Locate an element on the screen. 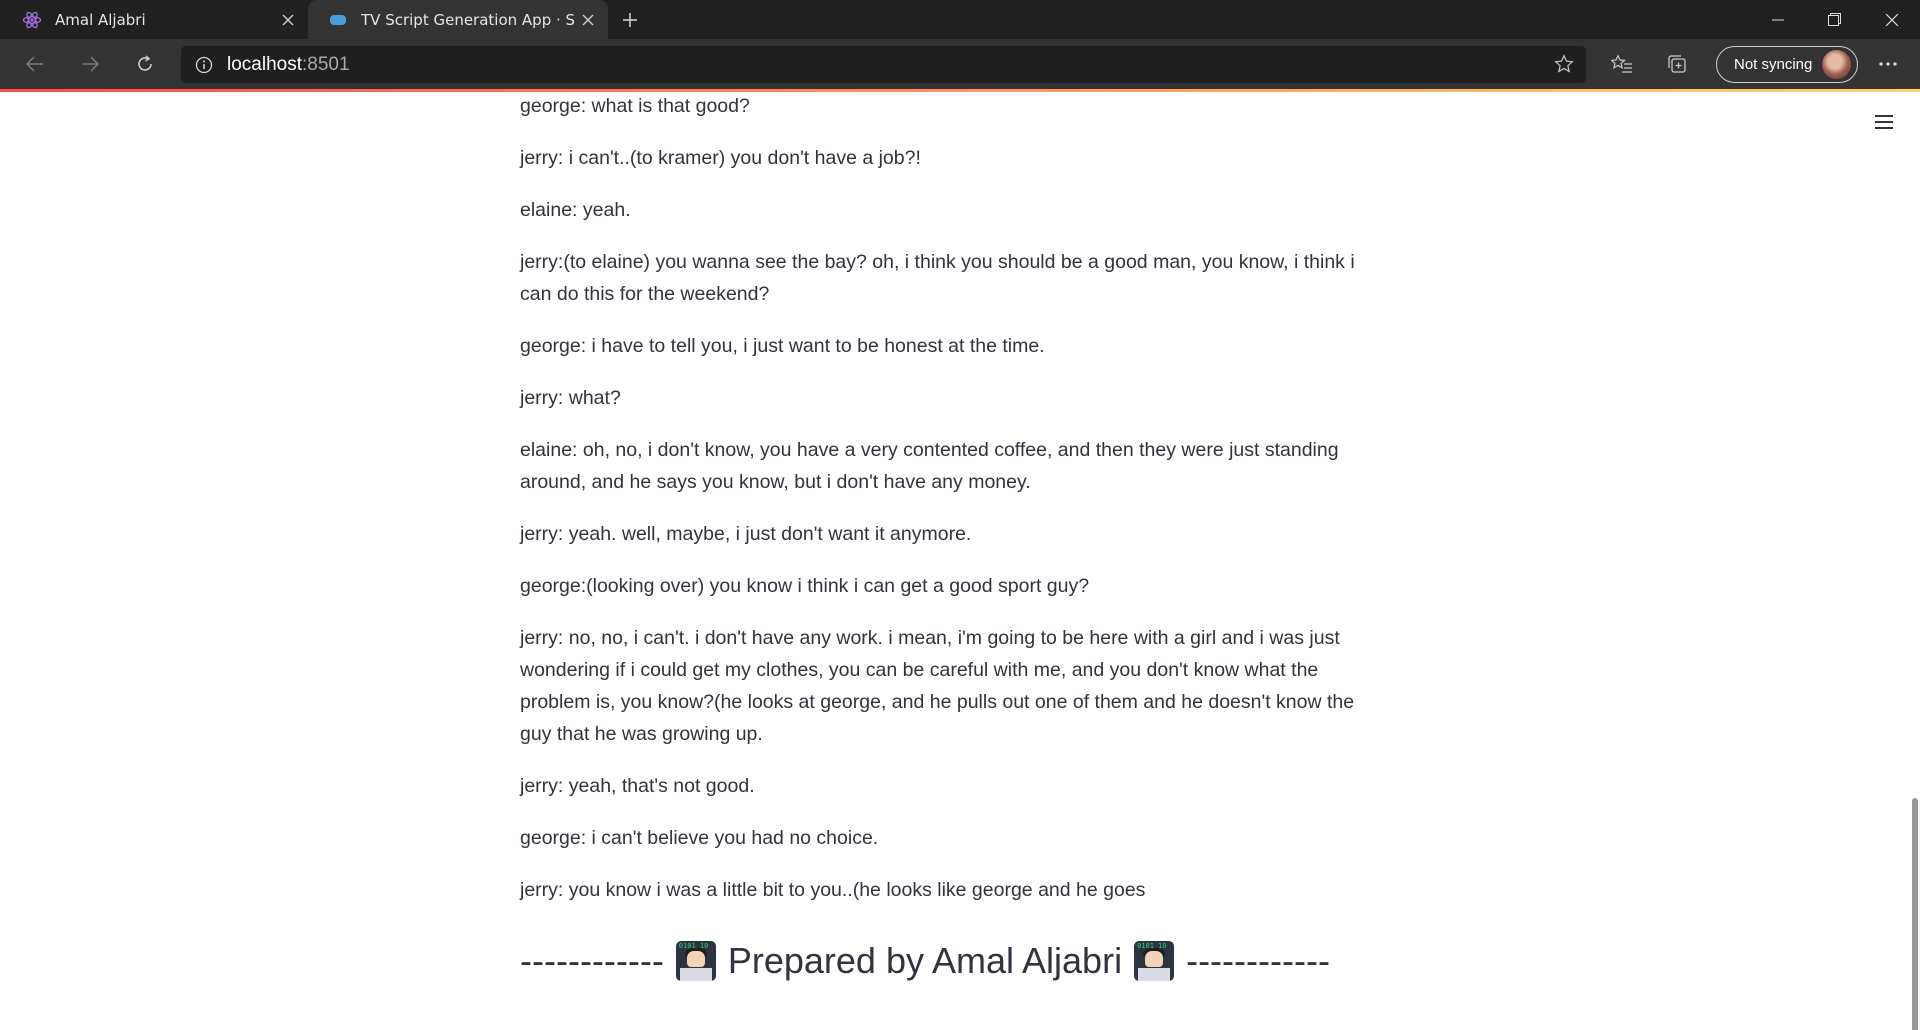 The width and height of the screenshot is (1920, 1030). browser-toolbar: localhost:8501 Not syncing is located at coordinates (960, 64).